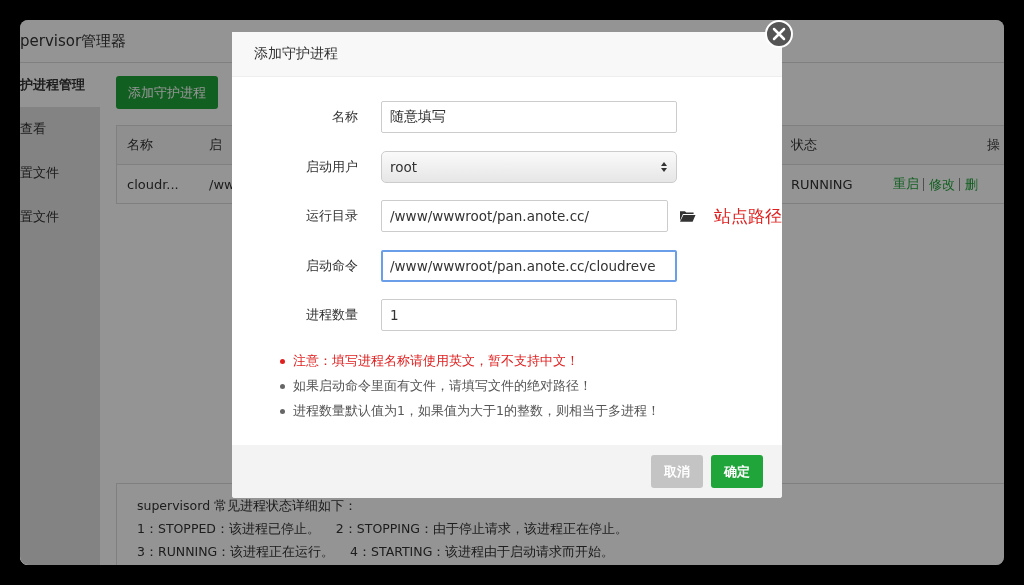  Describe the element at coordinates (748, 216) in the screenshot. I see `annotation-text: 站点路径` at that location.